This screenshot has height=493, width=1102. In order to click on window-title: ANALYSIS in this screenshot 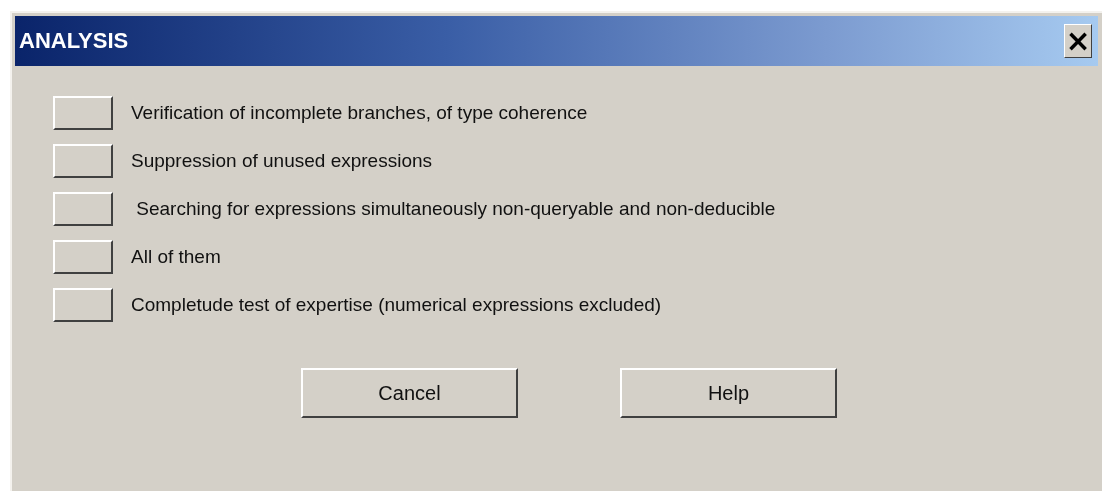, I will do `click(74, 41)`.